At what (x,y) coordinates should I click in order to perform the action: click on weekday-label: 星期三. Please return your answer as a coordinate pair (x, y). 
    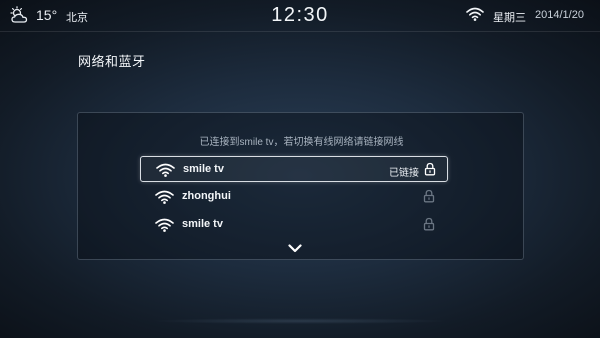
    Looking at the image, I should click on (509, 18).